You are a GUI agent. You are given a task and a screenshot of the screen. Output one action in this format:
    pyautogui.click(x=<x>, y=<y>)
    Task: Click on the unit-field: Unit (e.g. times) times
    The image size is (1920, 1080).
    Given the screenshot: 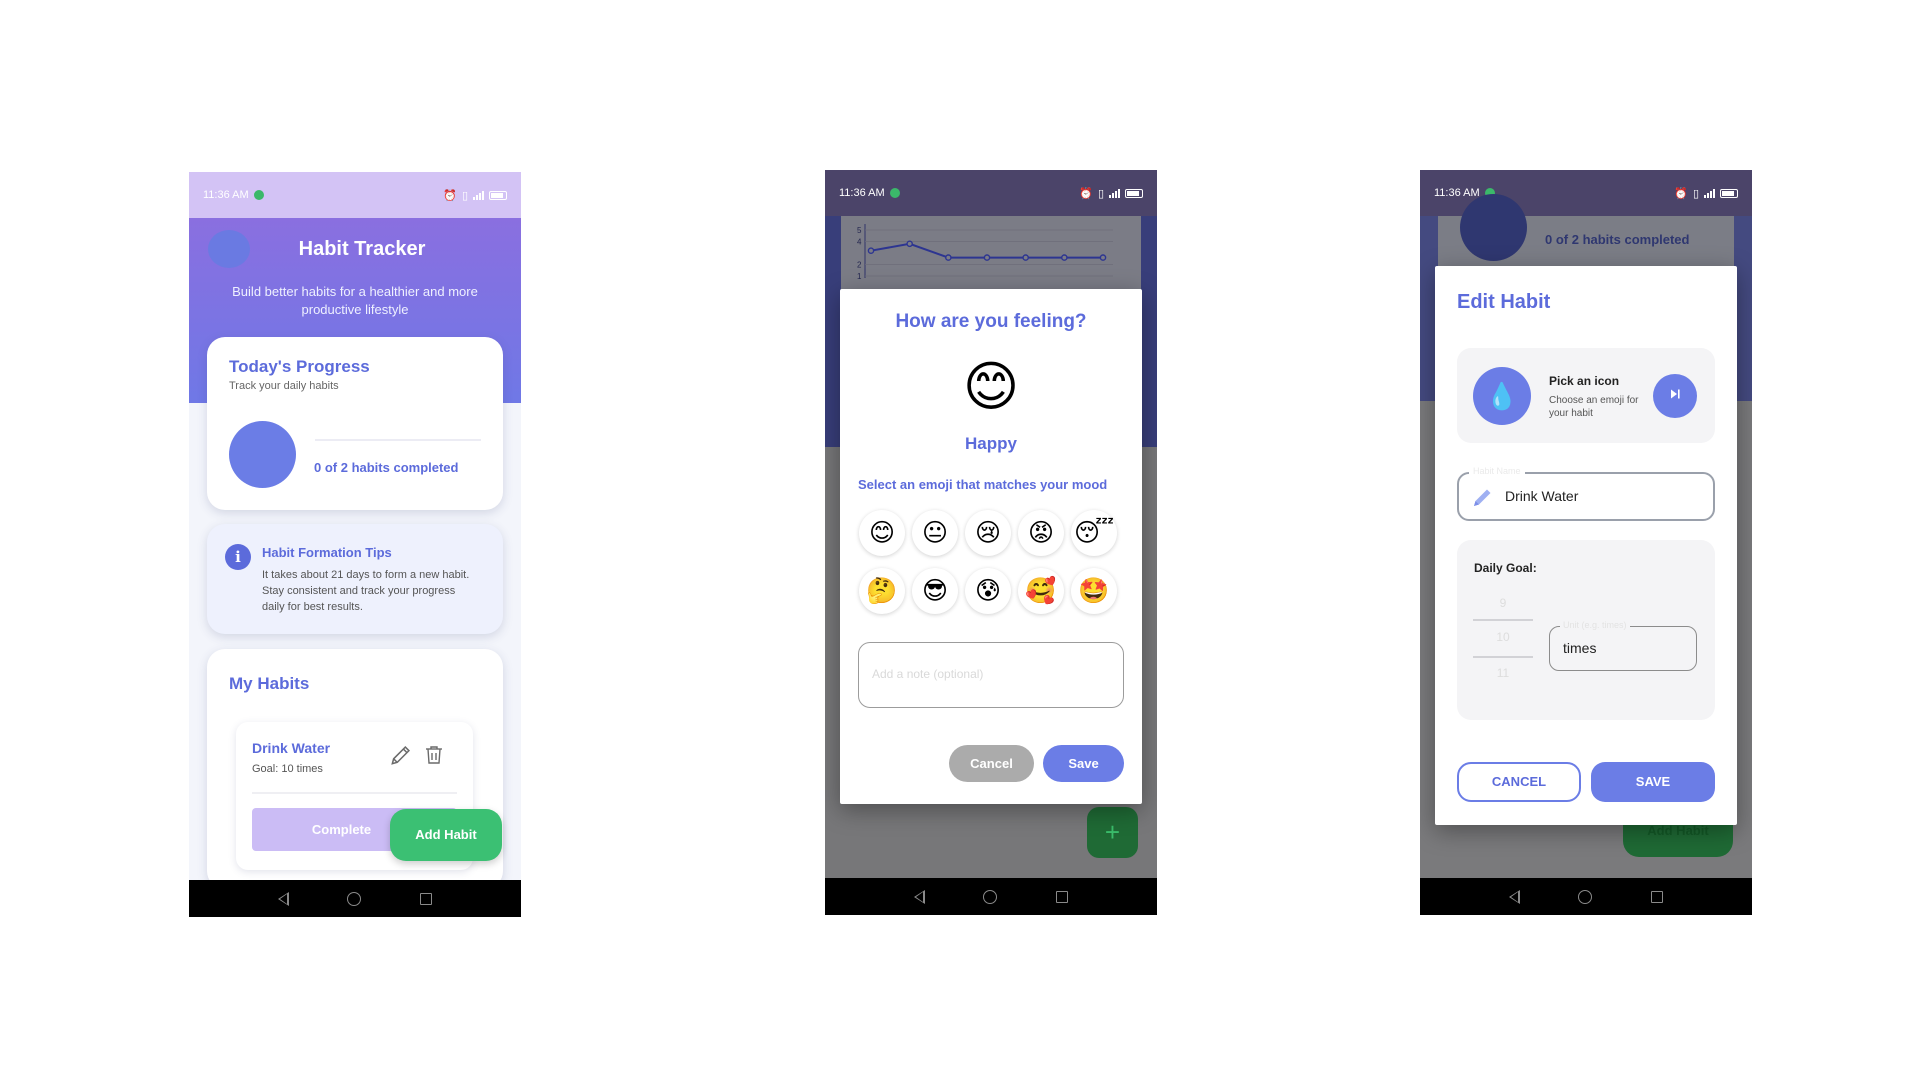 What is the action you would take?
    pyautogui.click(x=1623, y=645)
    